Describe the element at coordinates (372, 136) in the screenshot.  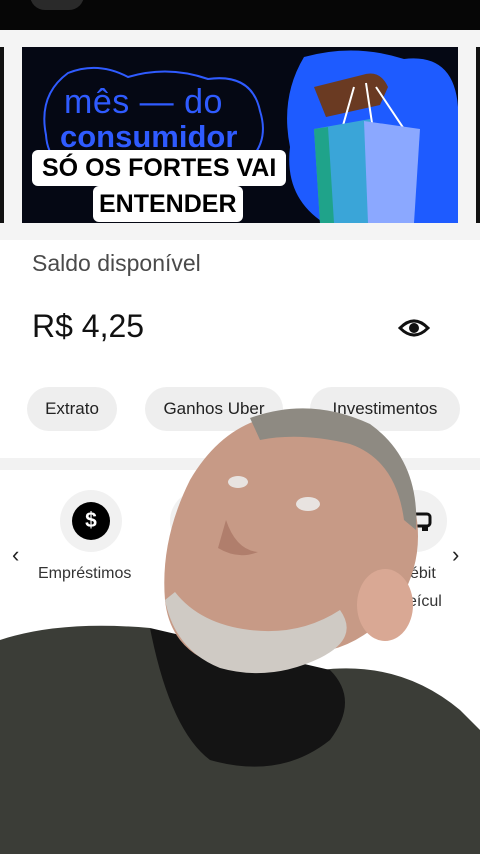
I see `shopping-bags-icon` at that location.